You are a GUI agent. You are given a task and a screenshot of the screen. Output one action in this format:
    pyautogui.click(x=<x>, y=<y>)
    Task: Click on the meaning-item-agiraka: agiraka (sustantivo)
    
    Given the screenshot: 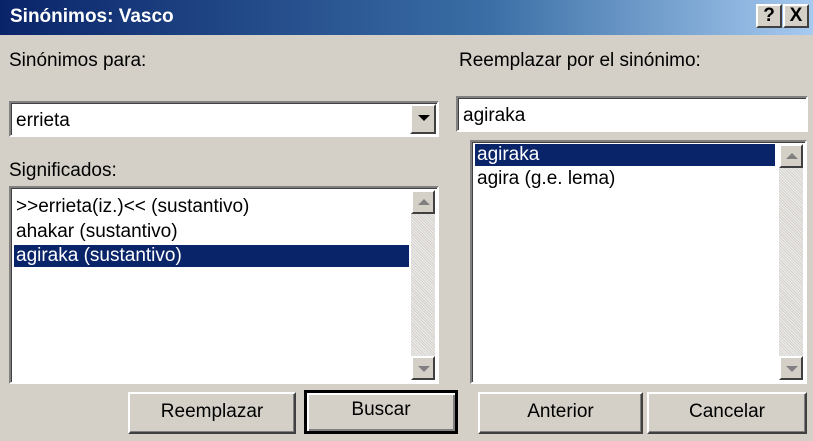 What is the action you would take?
    pyautogui.click(x=211, y=256)
    